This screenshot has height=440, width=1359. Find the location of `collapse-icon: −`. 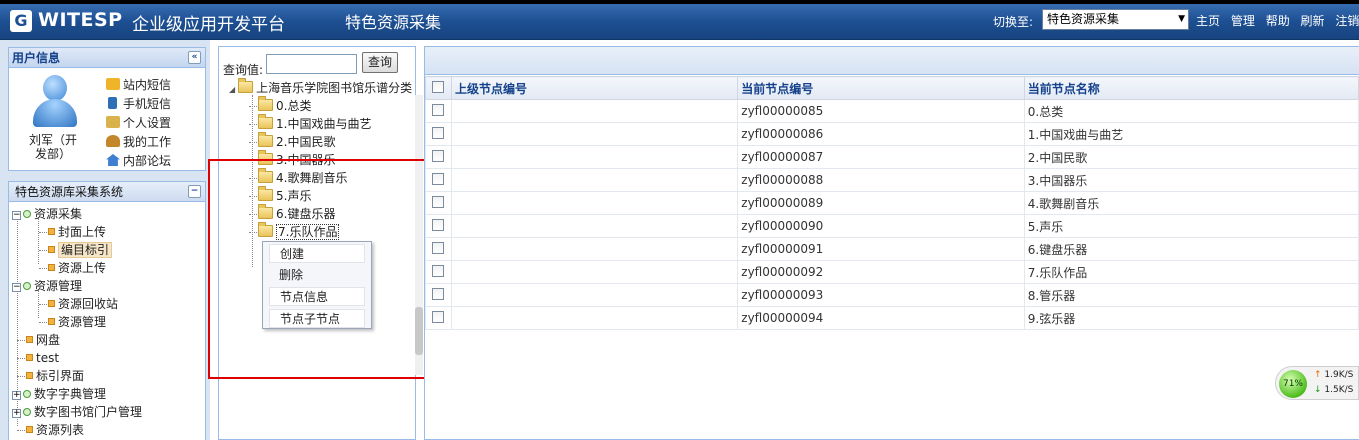

collapse-icon: − is located at coordinates (194, 191).